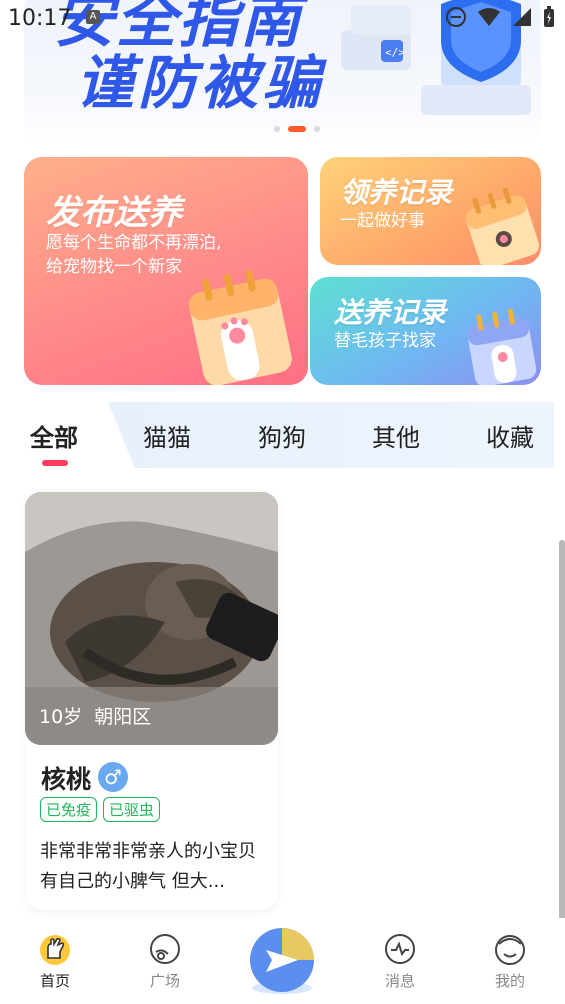 This screenshot has height=1004, width=565. I want to click on give-card-title: 送养记录, so click(390, 312).